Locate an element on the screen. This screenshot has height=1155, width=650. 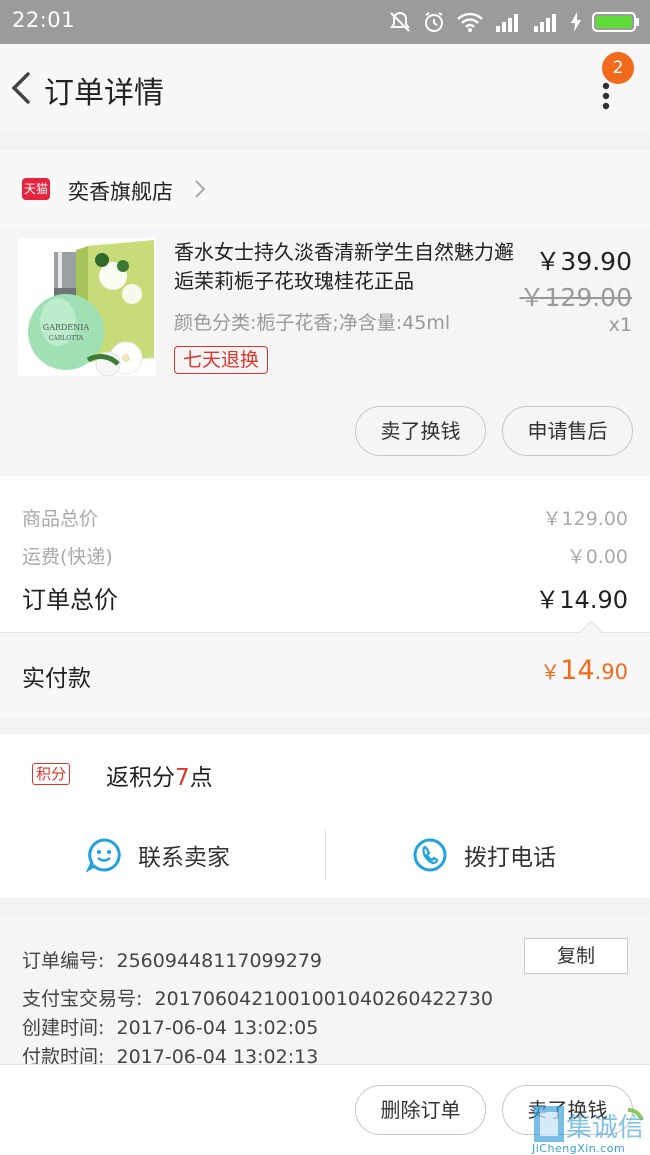
order-total-value: ￥14.90 is located at coordinates (581, 600).